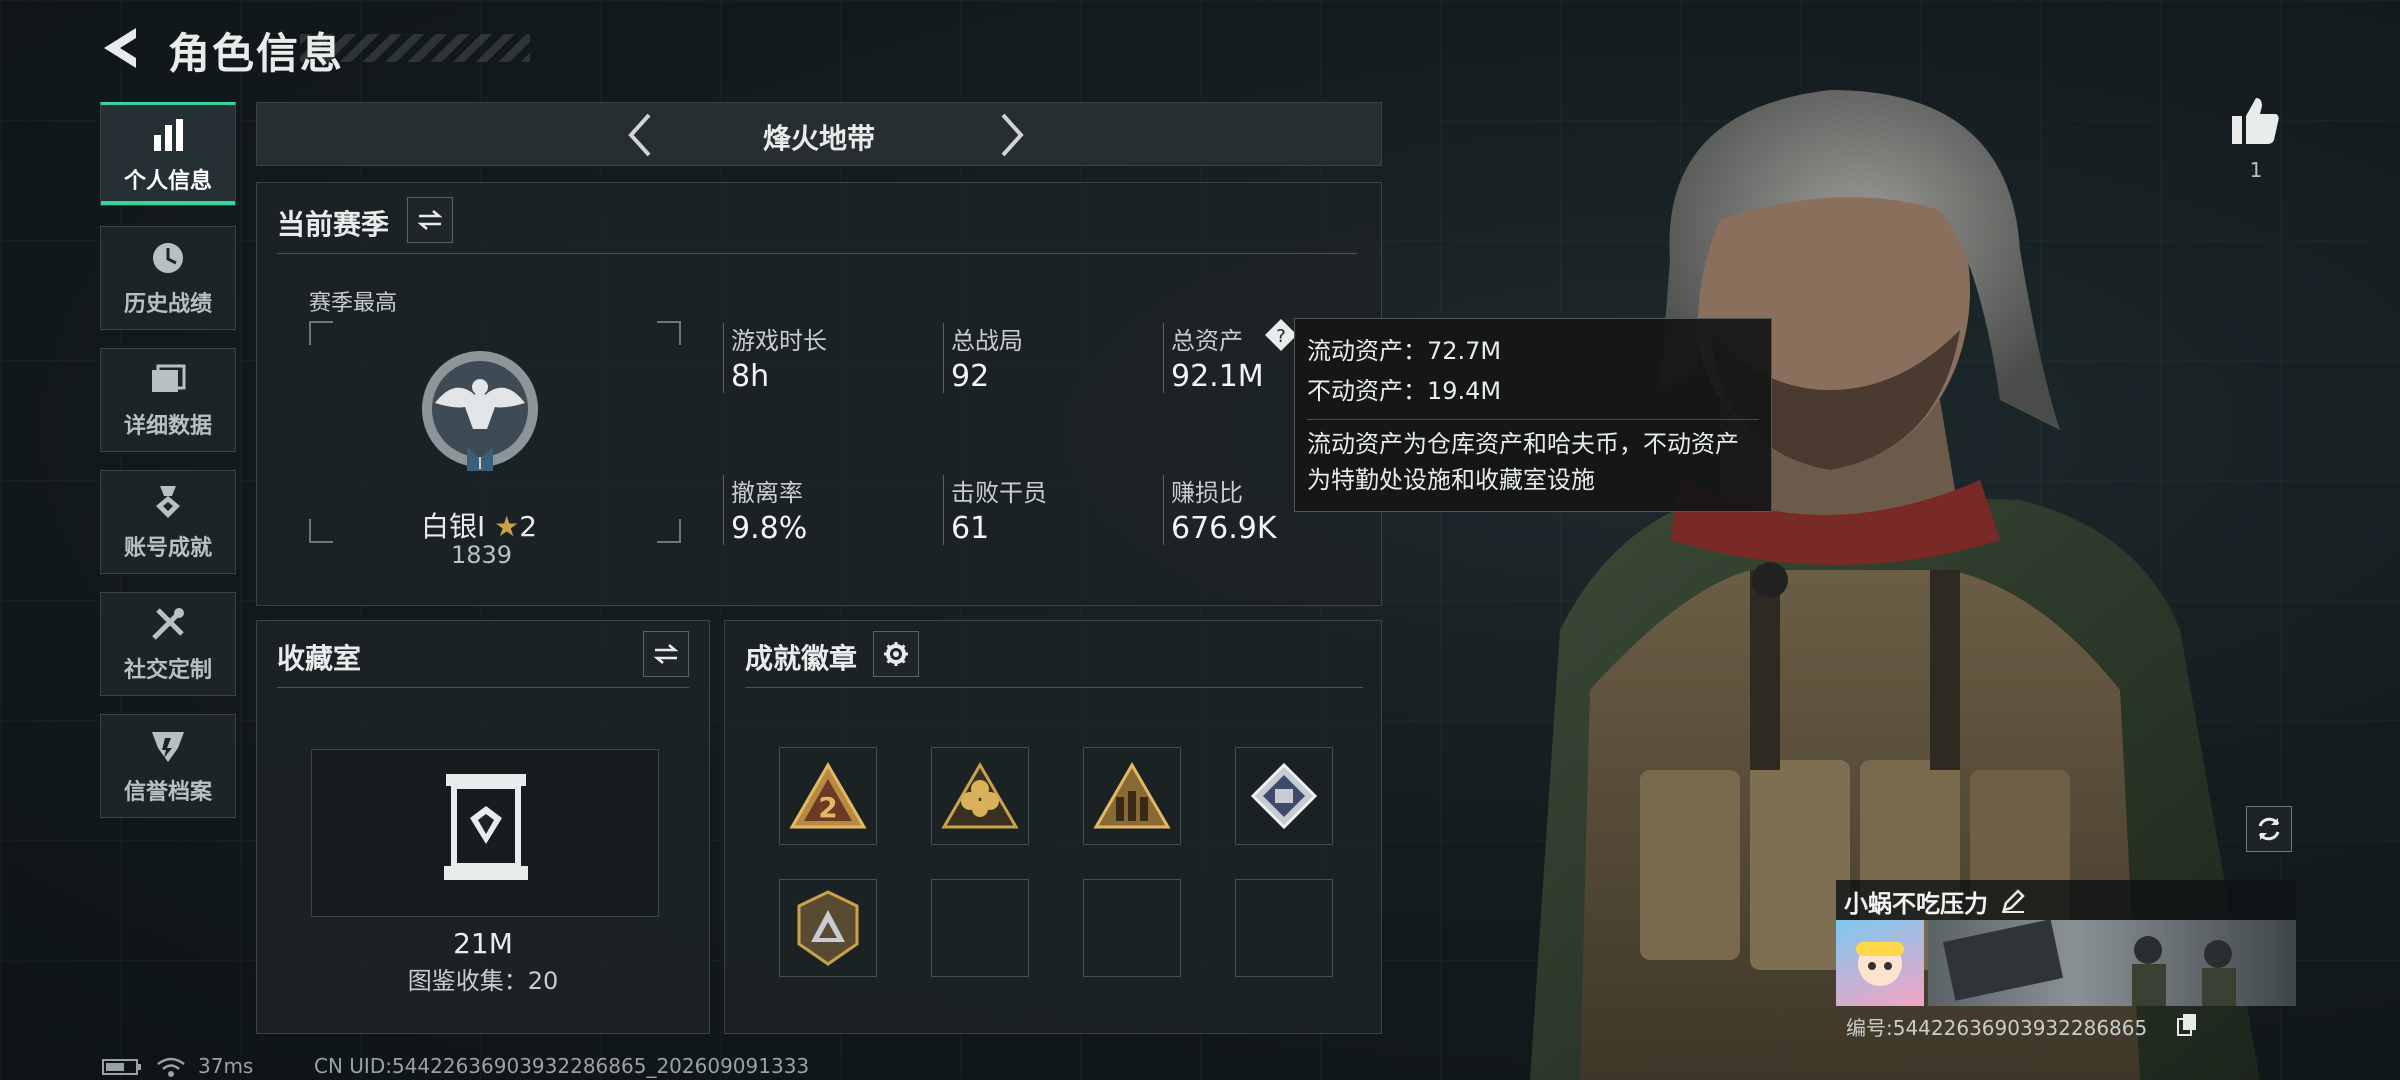 Image resolution: width=2400 pixels, height=1080 pixels. What do you see at coordinates (817, 253) in the screenshot?
I see `season-divider` at bounding box center [817, 253].